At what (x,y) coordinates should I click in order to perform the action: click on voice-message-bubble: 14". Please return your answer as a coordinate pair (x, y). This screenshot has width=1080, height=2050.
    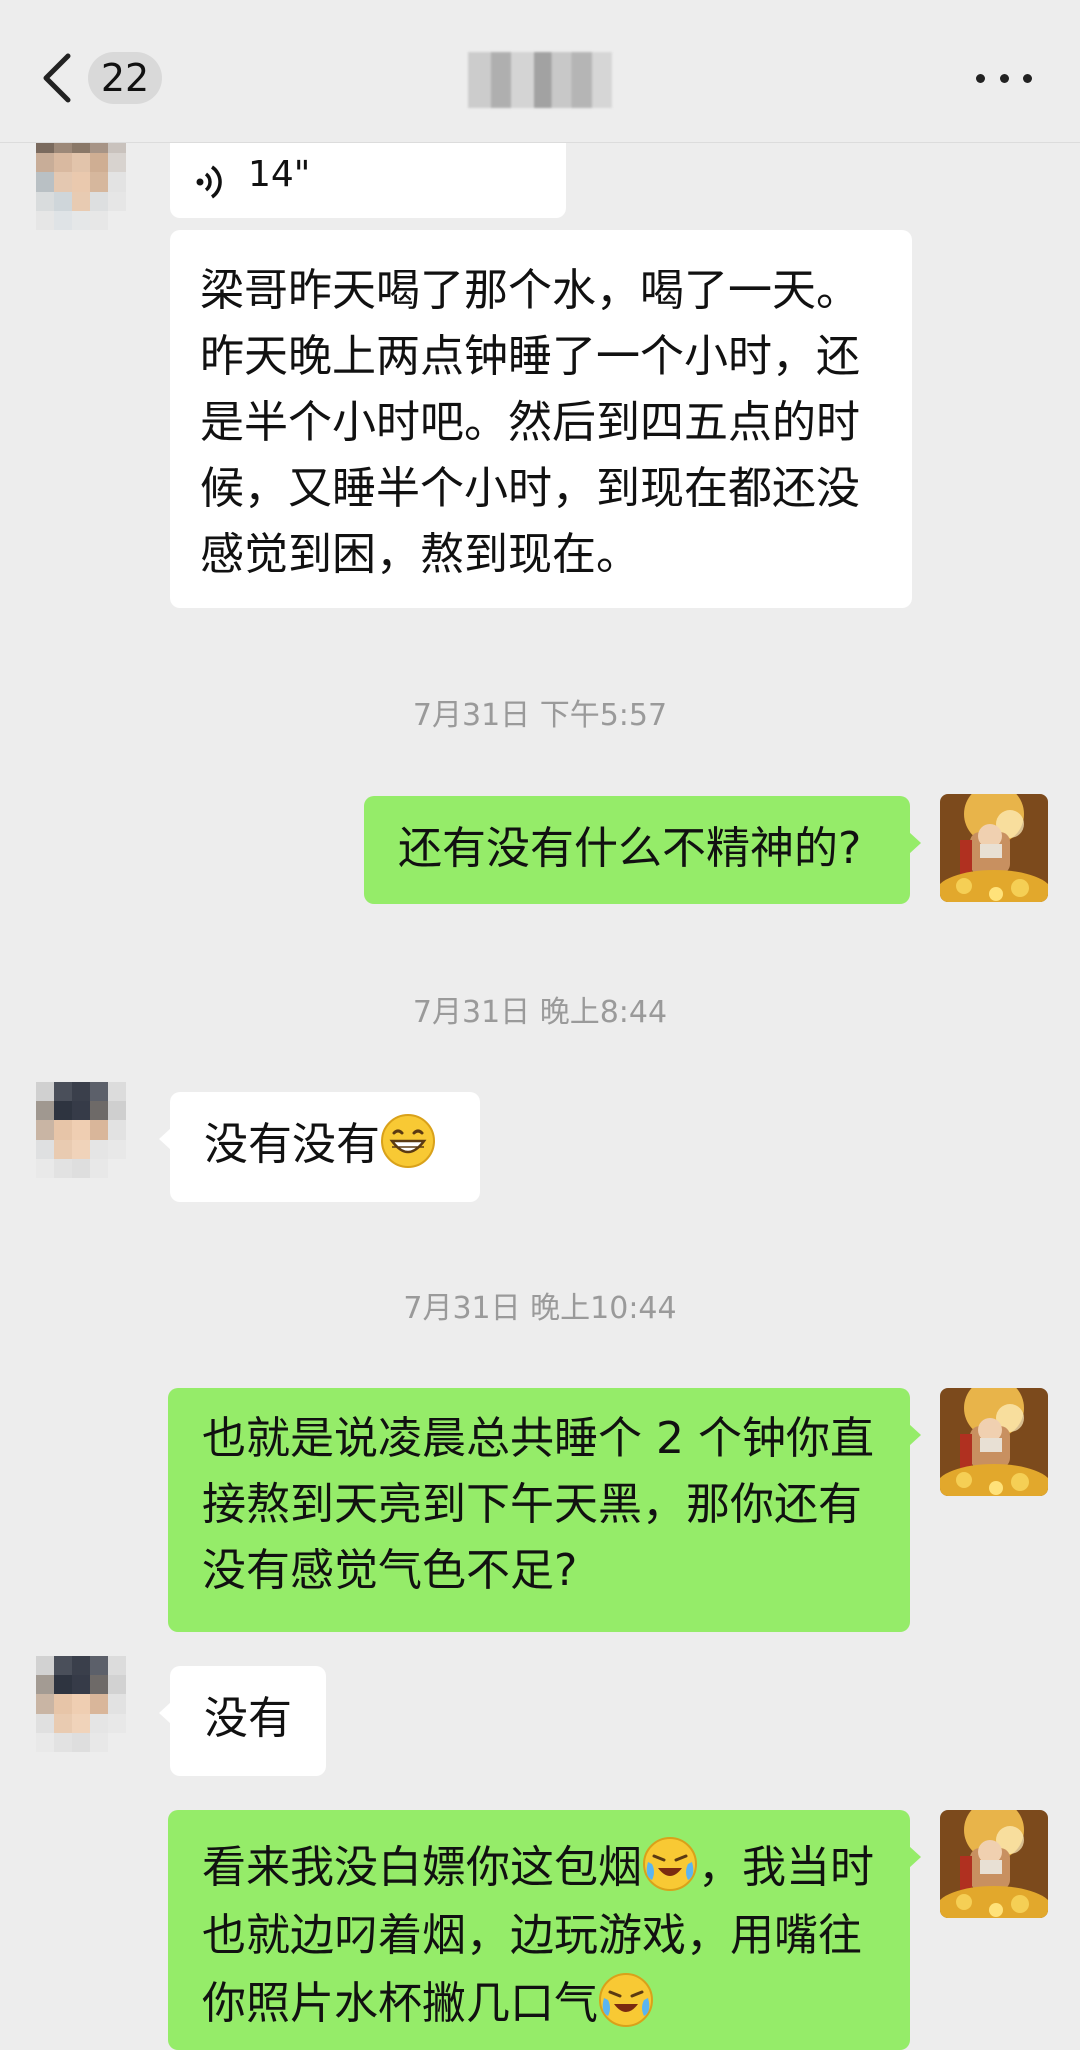
    Looking at the image, I should click on (368, 175).